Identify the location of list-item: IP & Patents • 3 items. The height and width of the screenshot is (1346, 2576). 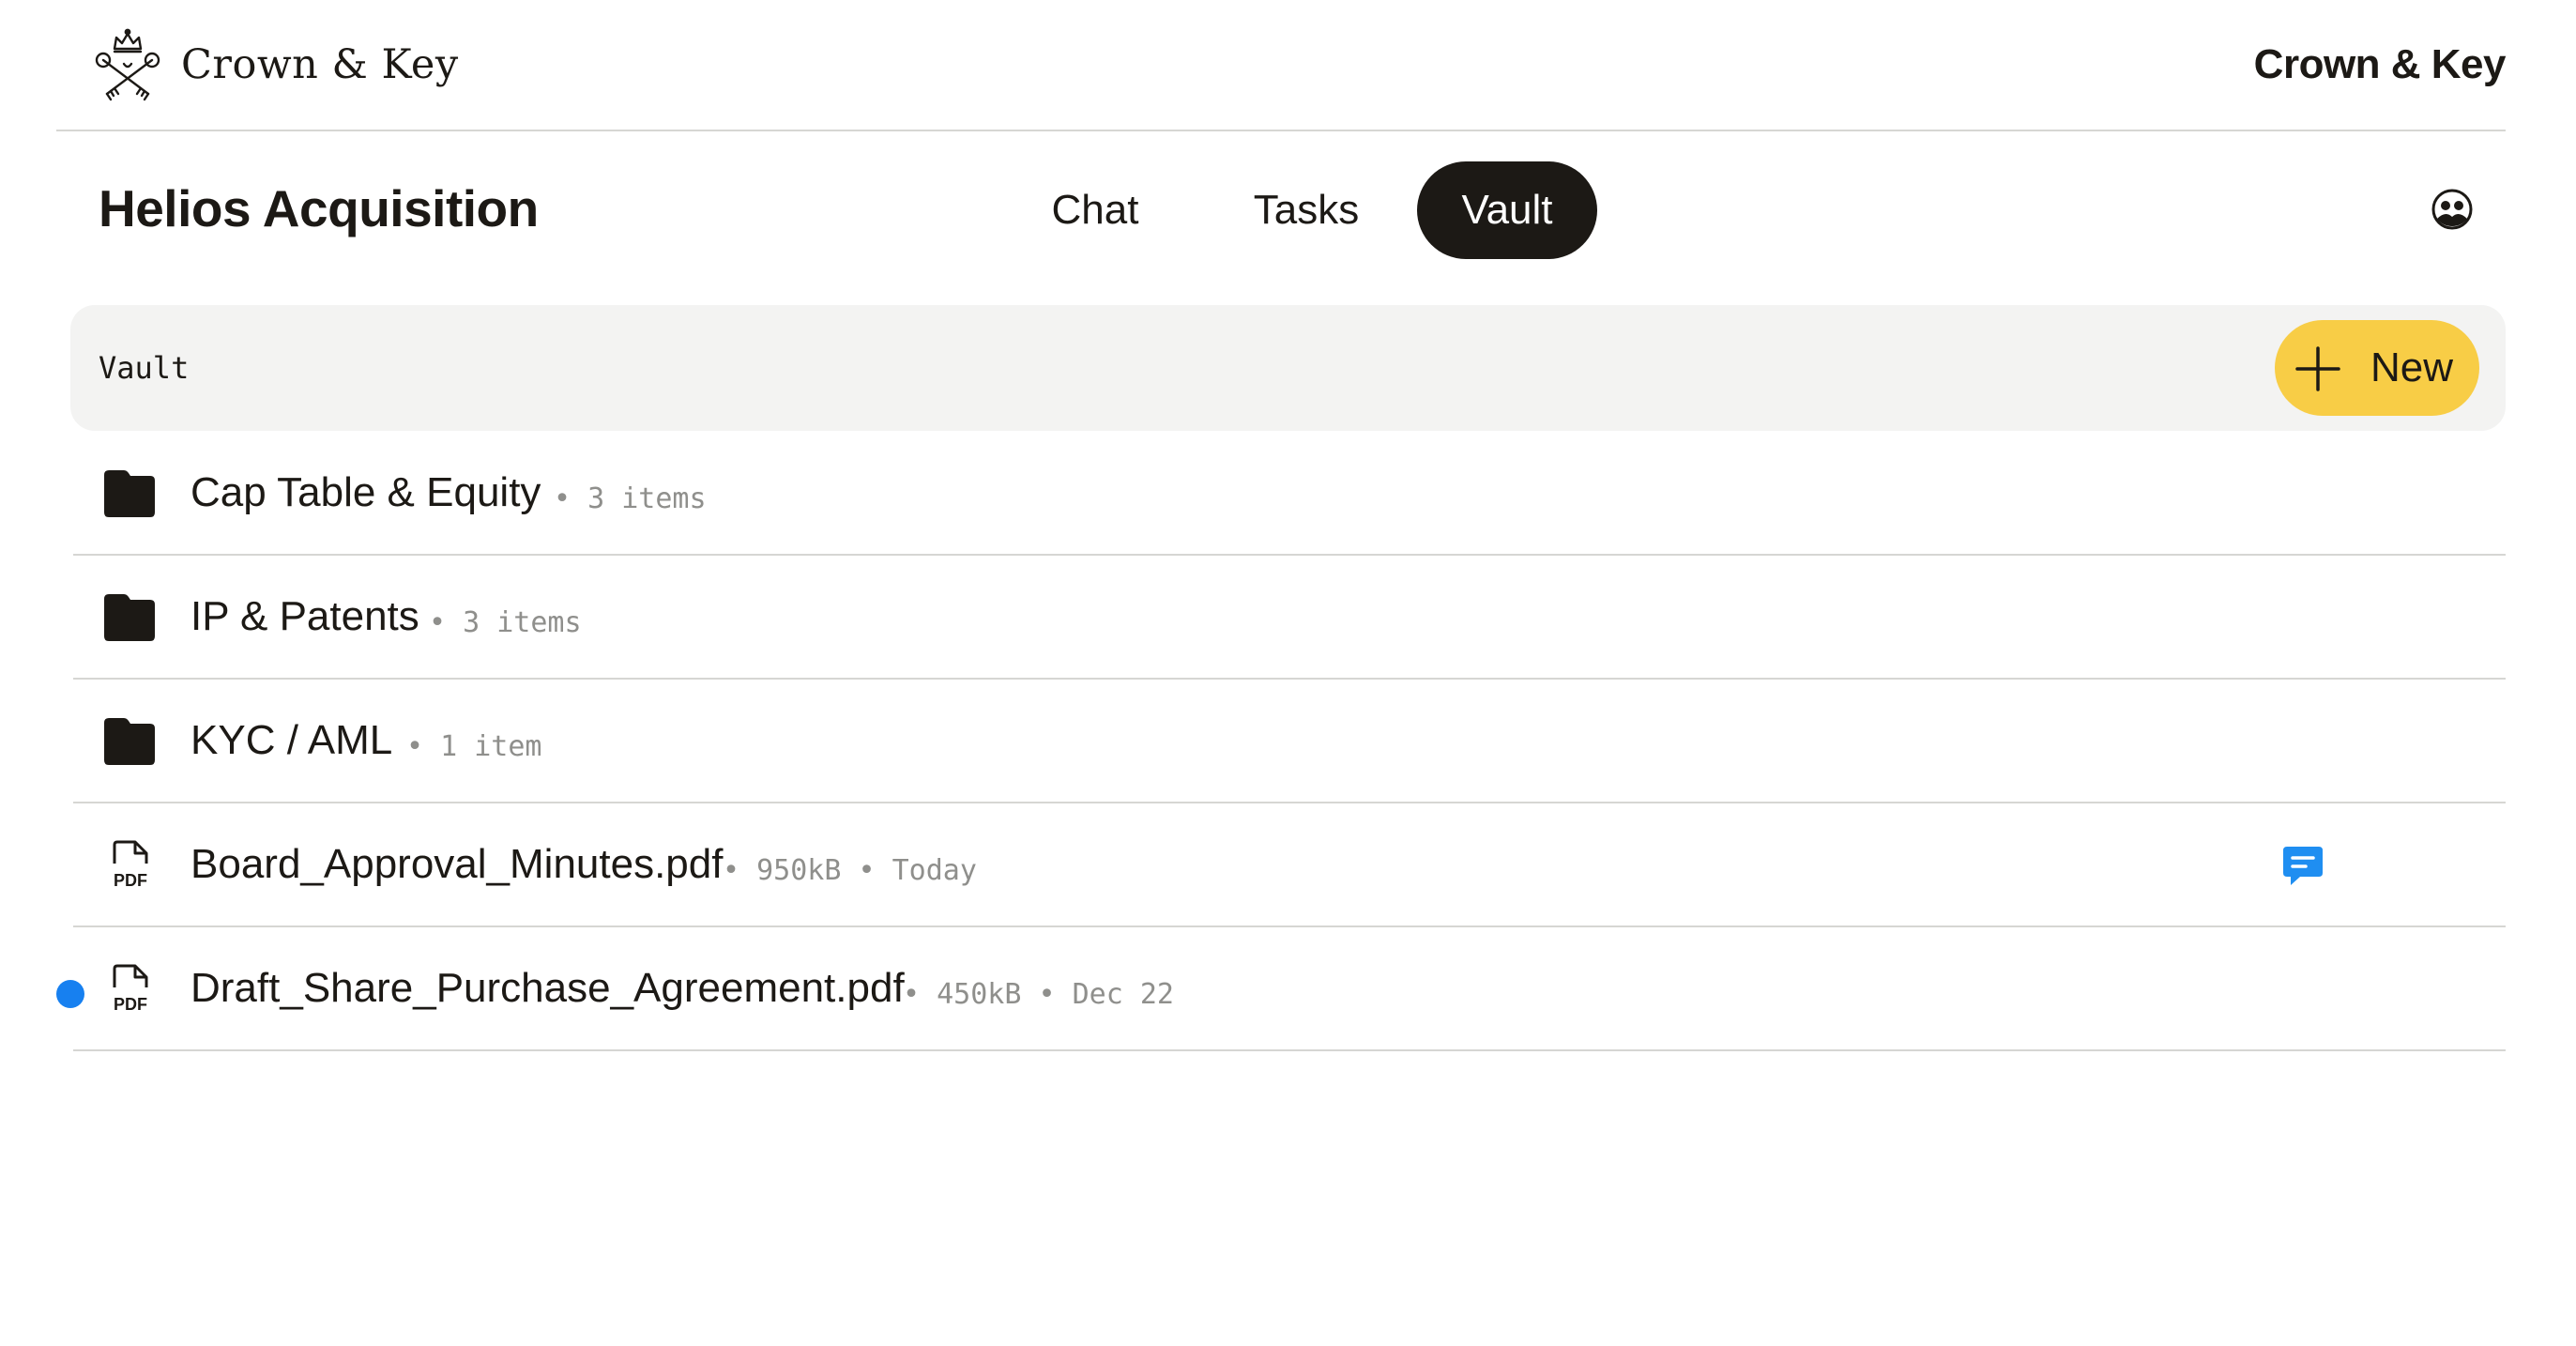
(1289, 618).